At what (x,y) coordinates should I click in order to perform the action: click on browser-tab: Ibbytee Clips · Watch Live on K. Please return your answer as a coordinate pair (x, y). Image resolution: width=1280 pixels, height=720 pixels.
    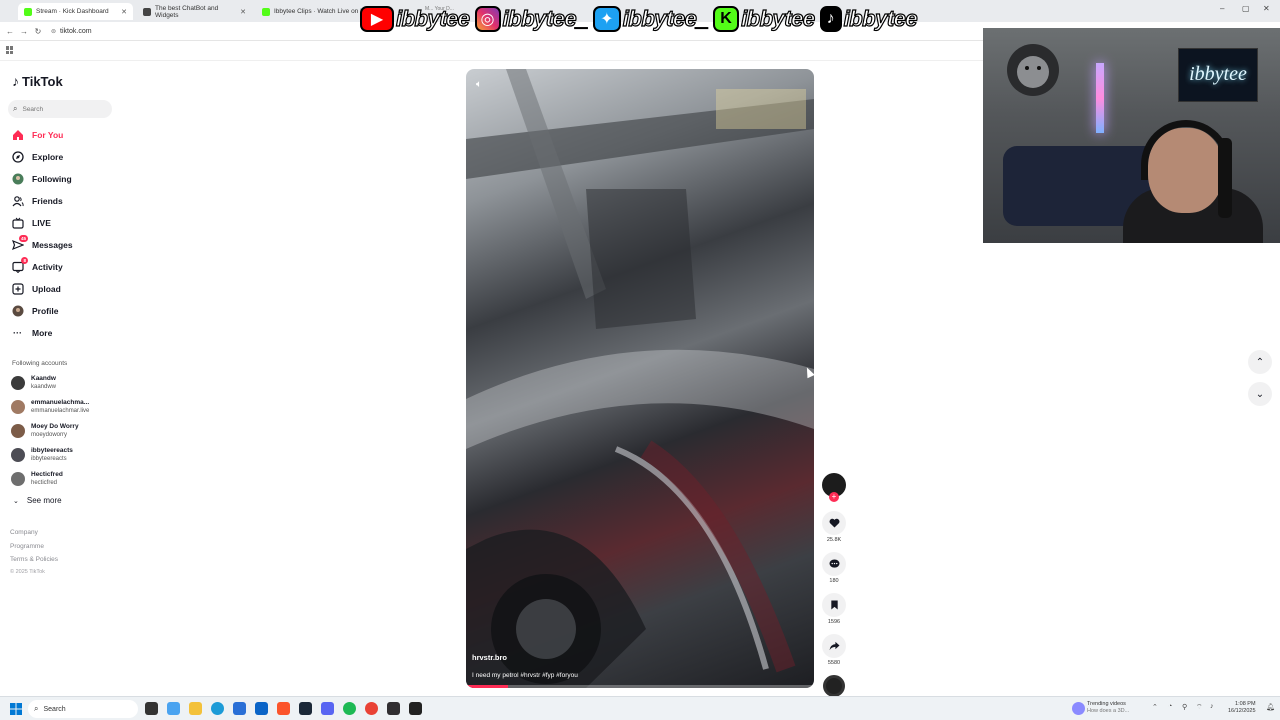
    Looking at the image, I should click on (313, 11).